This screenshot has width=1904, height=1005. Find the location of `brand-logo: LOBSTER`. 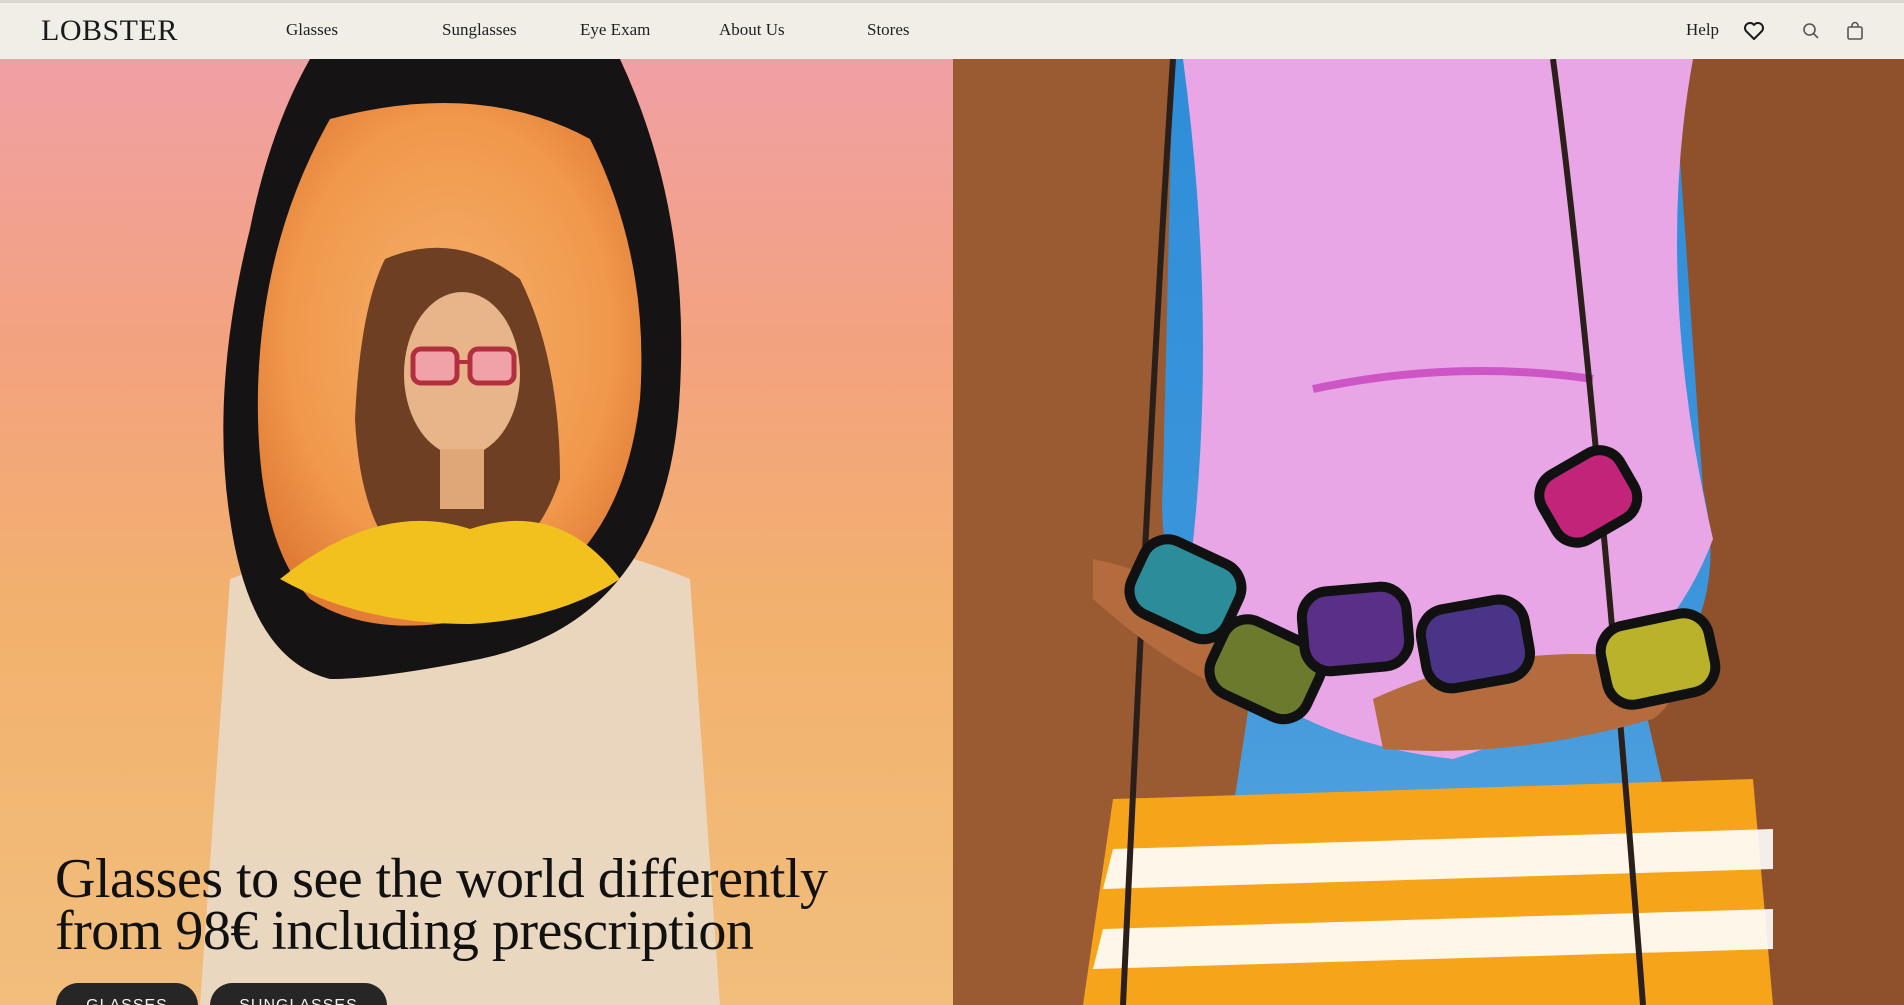

brand-logo: LOBSTER is located at coordinates (109, 31).